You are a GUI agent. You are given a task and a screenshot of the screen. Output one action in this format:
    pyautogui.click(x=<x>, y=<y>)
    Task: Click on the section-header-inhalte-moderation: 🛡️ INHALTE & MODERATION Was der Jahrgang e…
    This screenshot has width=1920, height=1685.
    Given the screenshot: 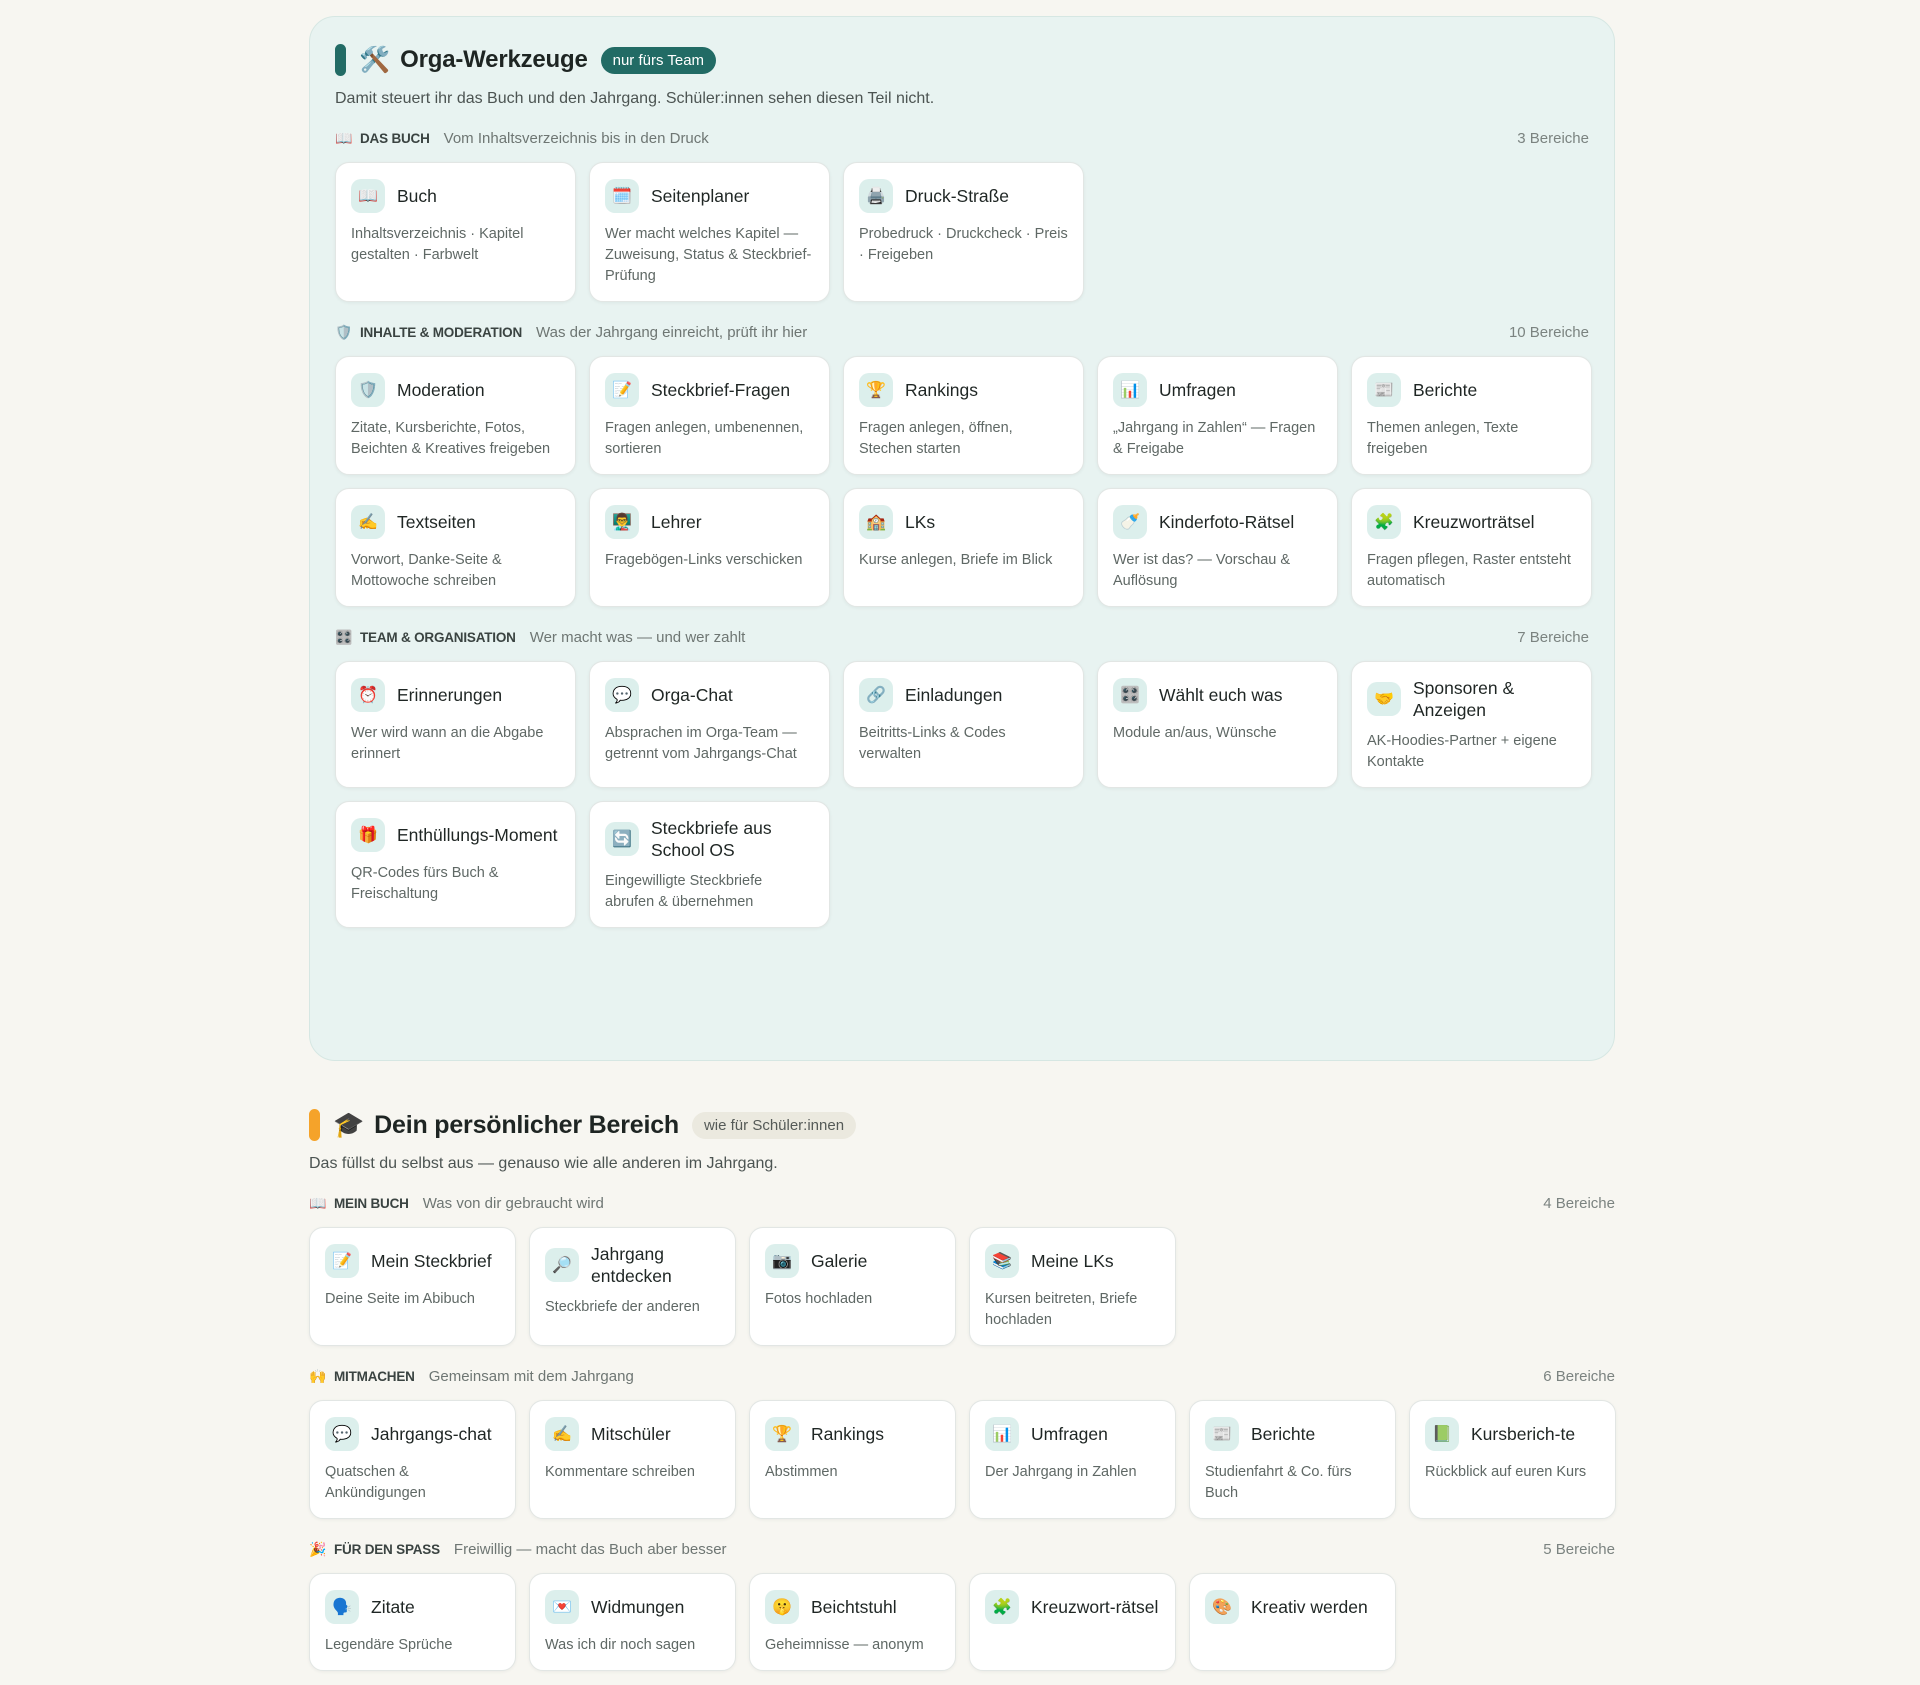 What is the action you would take?
    pyautogui.click(x=962, y=332)
    